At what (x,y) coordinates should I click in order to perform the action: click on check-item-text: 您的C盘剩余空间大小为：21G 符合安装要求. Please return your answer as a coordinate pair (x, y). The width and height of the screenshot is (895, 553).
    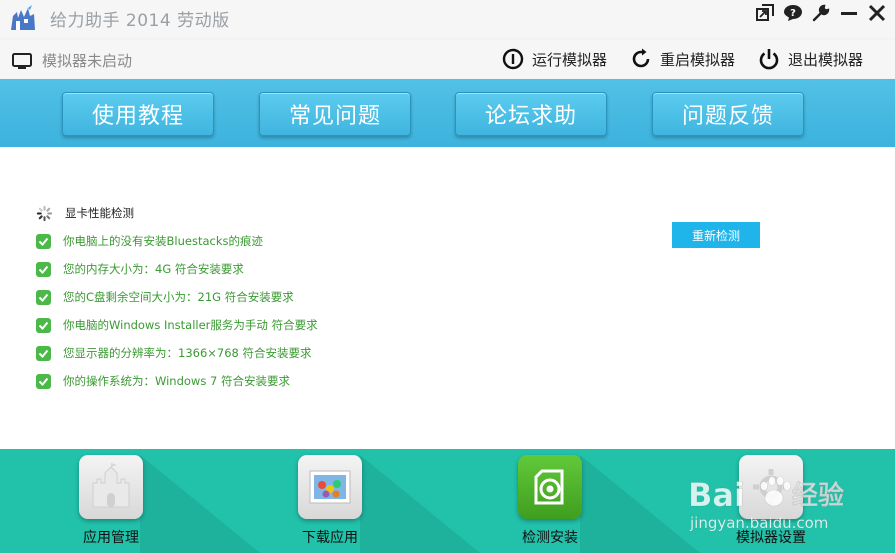
    Looking at the image, I should click on (178, 297).